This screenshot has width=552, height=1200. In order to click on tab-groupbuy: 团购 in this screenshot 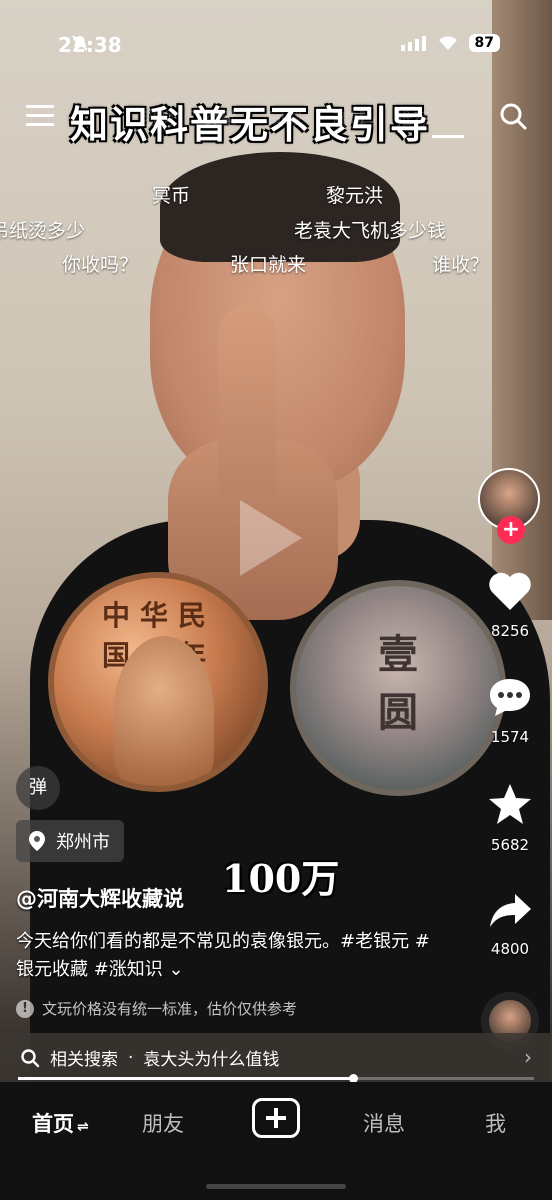, I will do `click(157, 117)`.